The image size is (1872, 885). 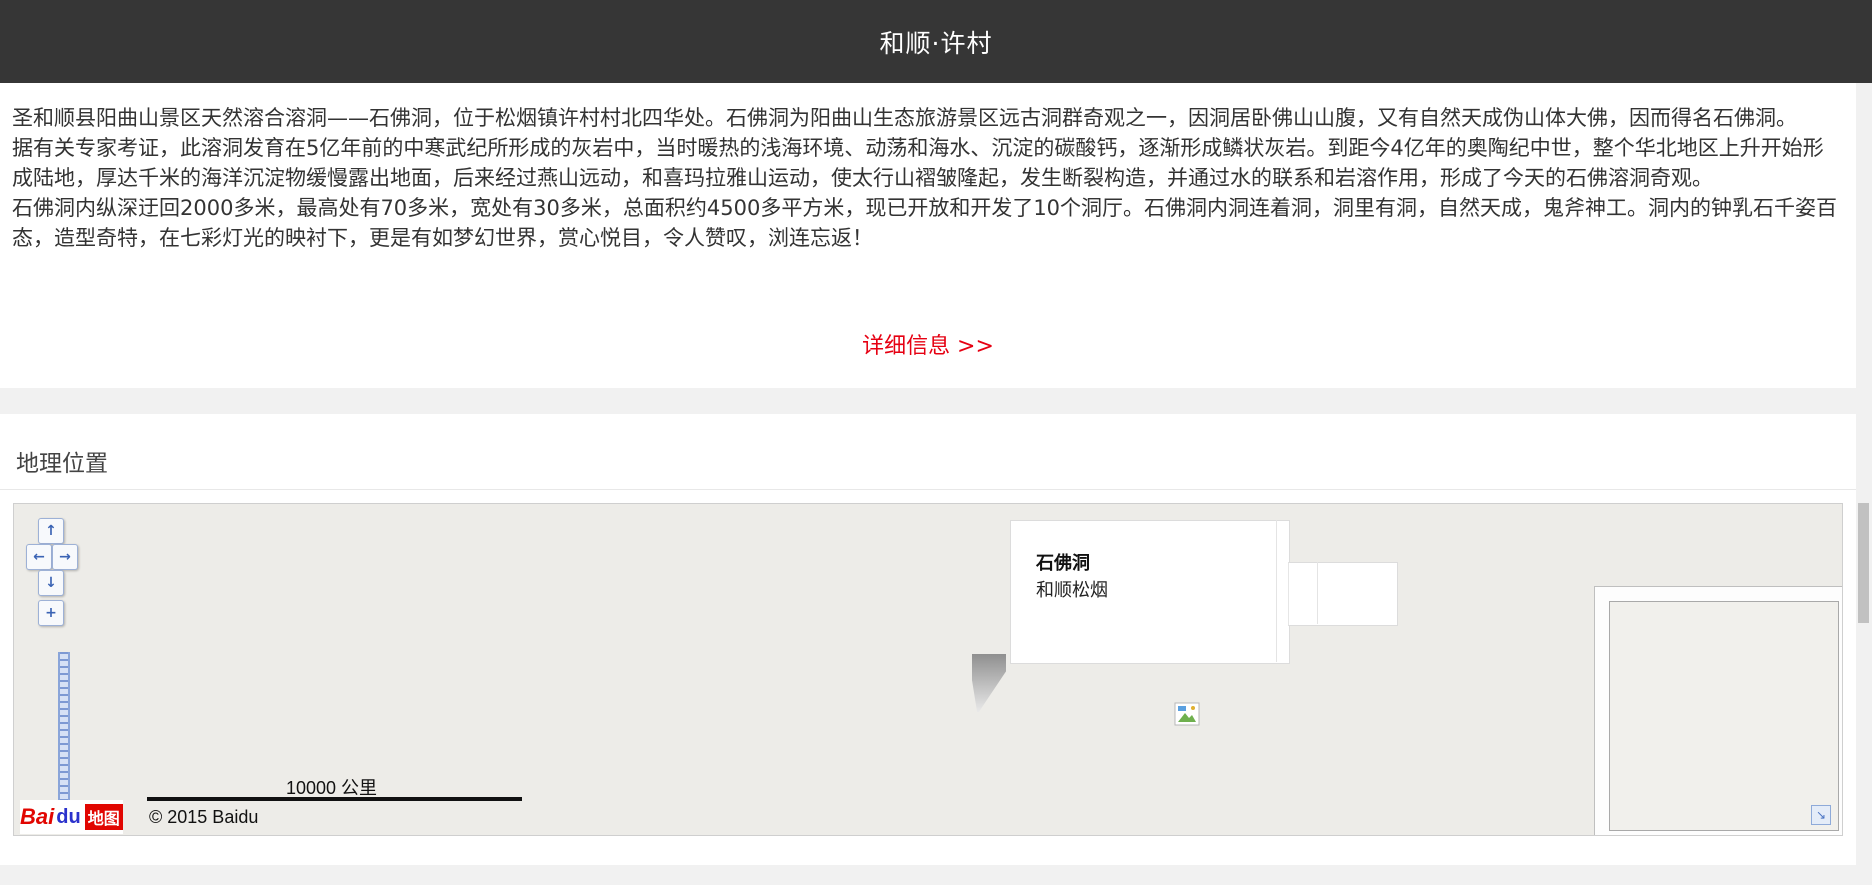 What do you see at coordinates (62, 464) in the screenshot?
I see `location-title: 地理位置` at bounding box center [62, 464].